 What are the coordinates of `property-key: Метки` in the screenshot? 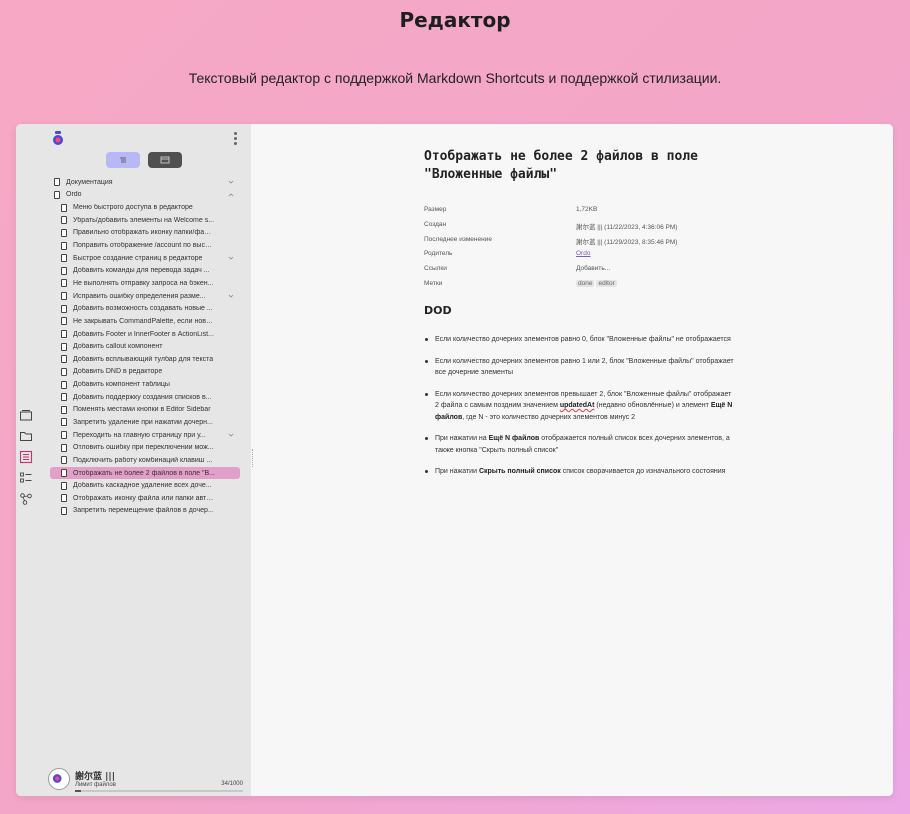 It's located at (433, 283).